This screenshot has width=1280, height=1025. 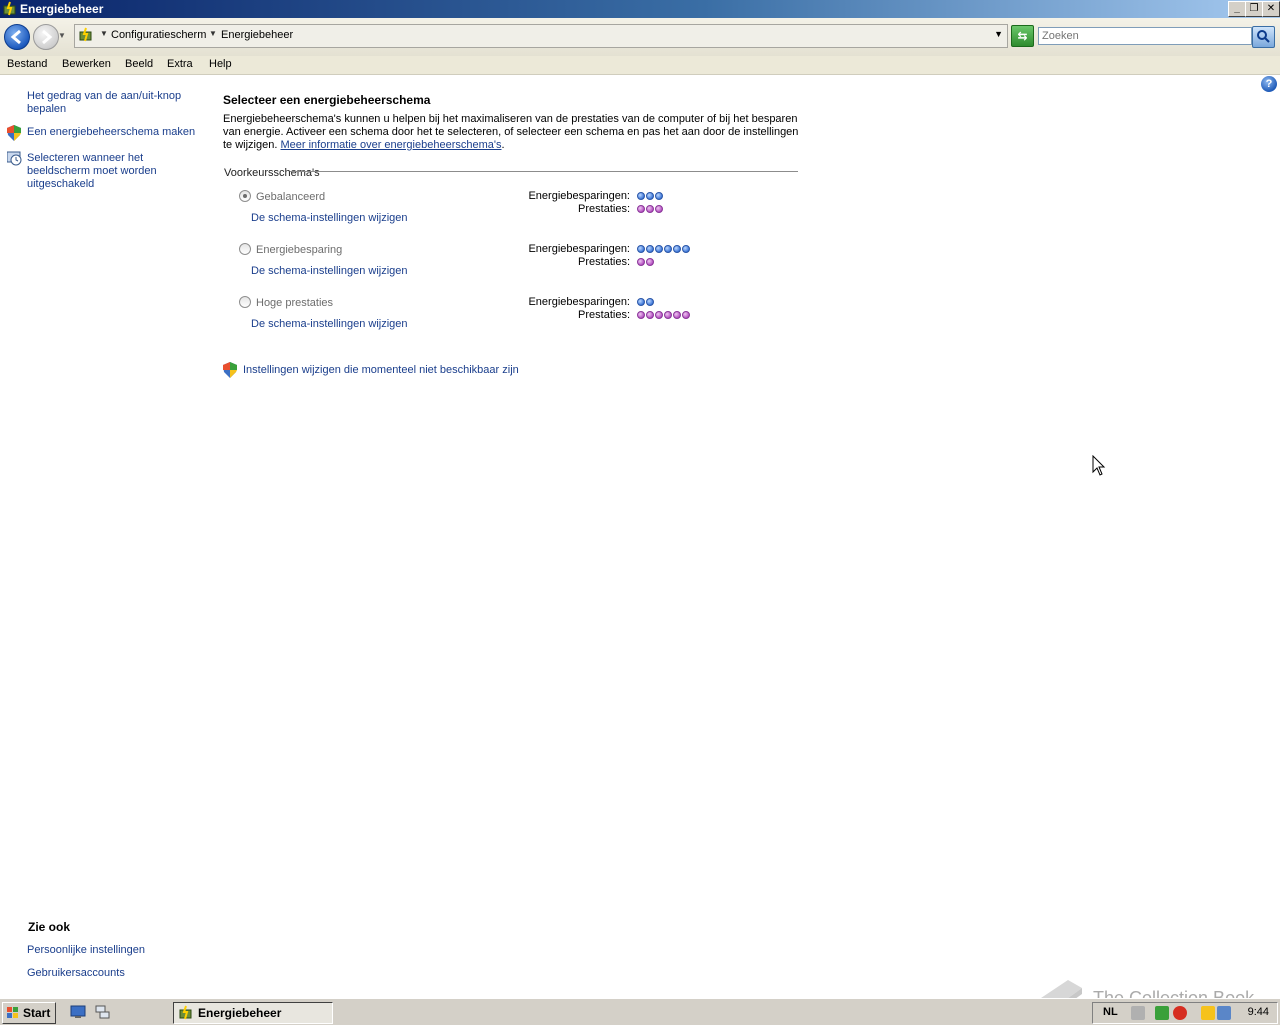 I want to click on plan-name-balanced: Gebalanceerd, so click(x=290, y=197).